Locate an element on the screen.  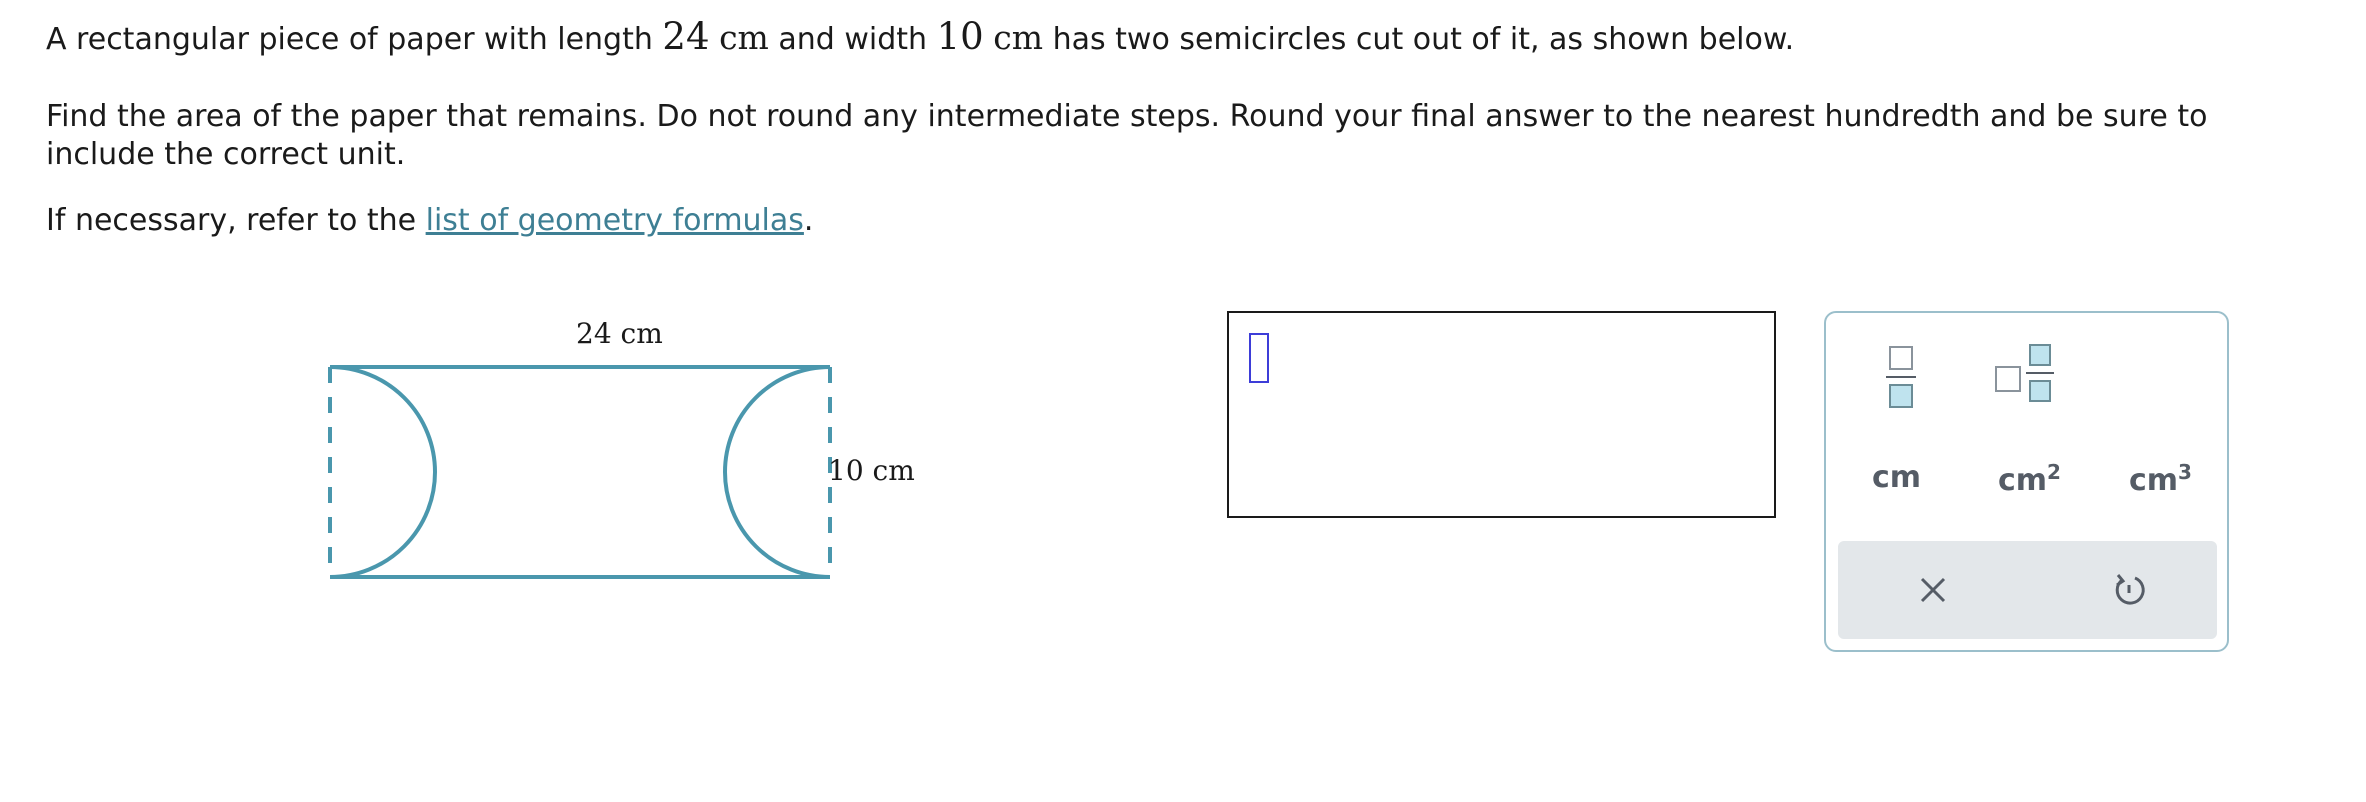
length-label: 24 cm is located at coordinates (619, 333).